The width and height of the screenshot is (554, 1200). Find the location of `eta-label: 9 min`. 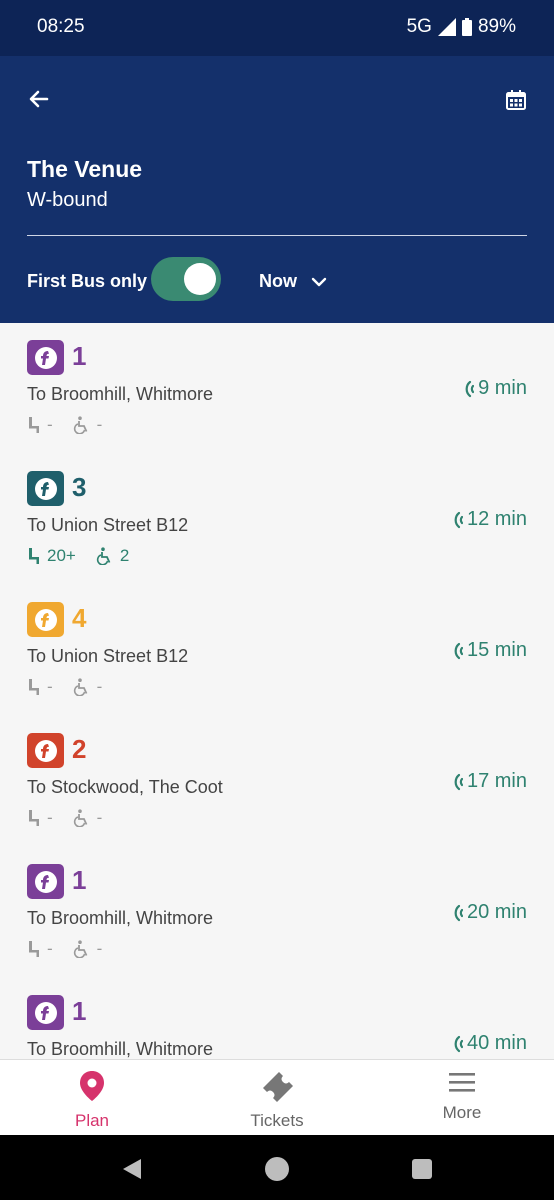

eta-label: 9 min is located at coordinates (502, 388).